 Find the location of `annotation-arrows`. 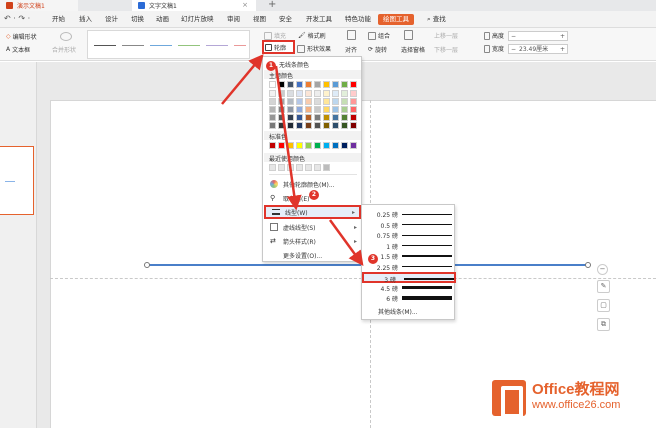

annotation-arrows is located at coordinates (292, 160).